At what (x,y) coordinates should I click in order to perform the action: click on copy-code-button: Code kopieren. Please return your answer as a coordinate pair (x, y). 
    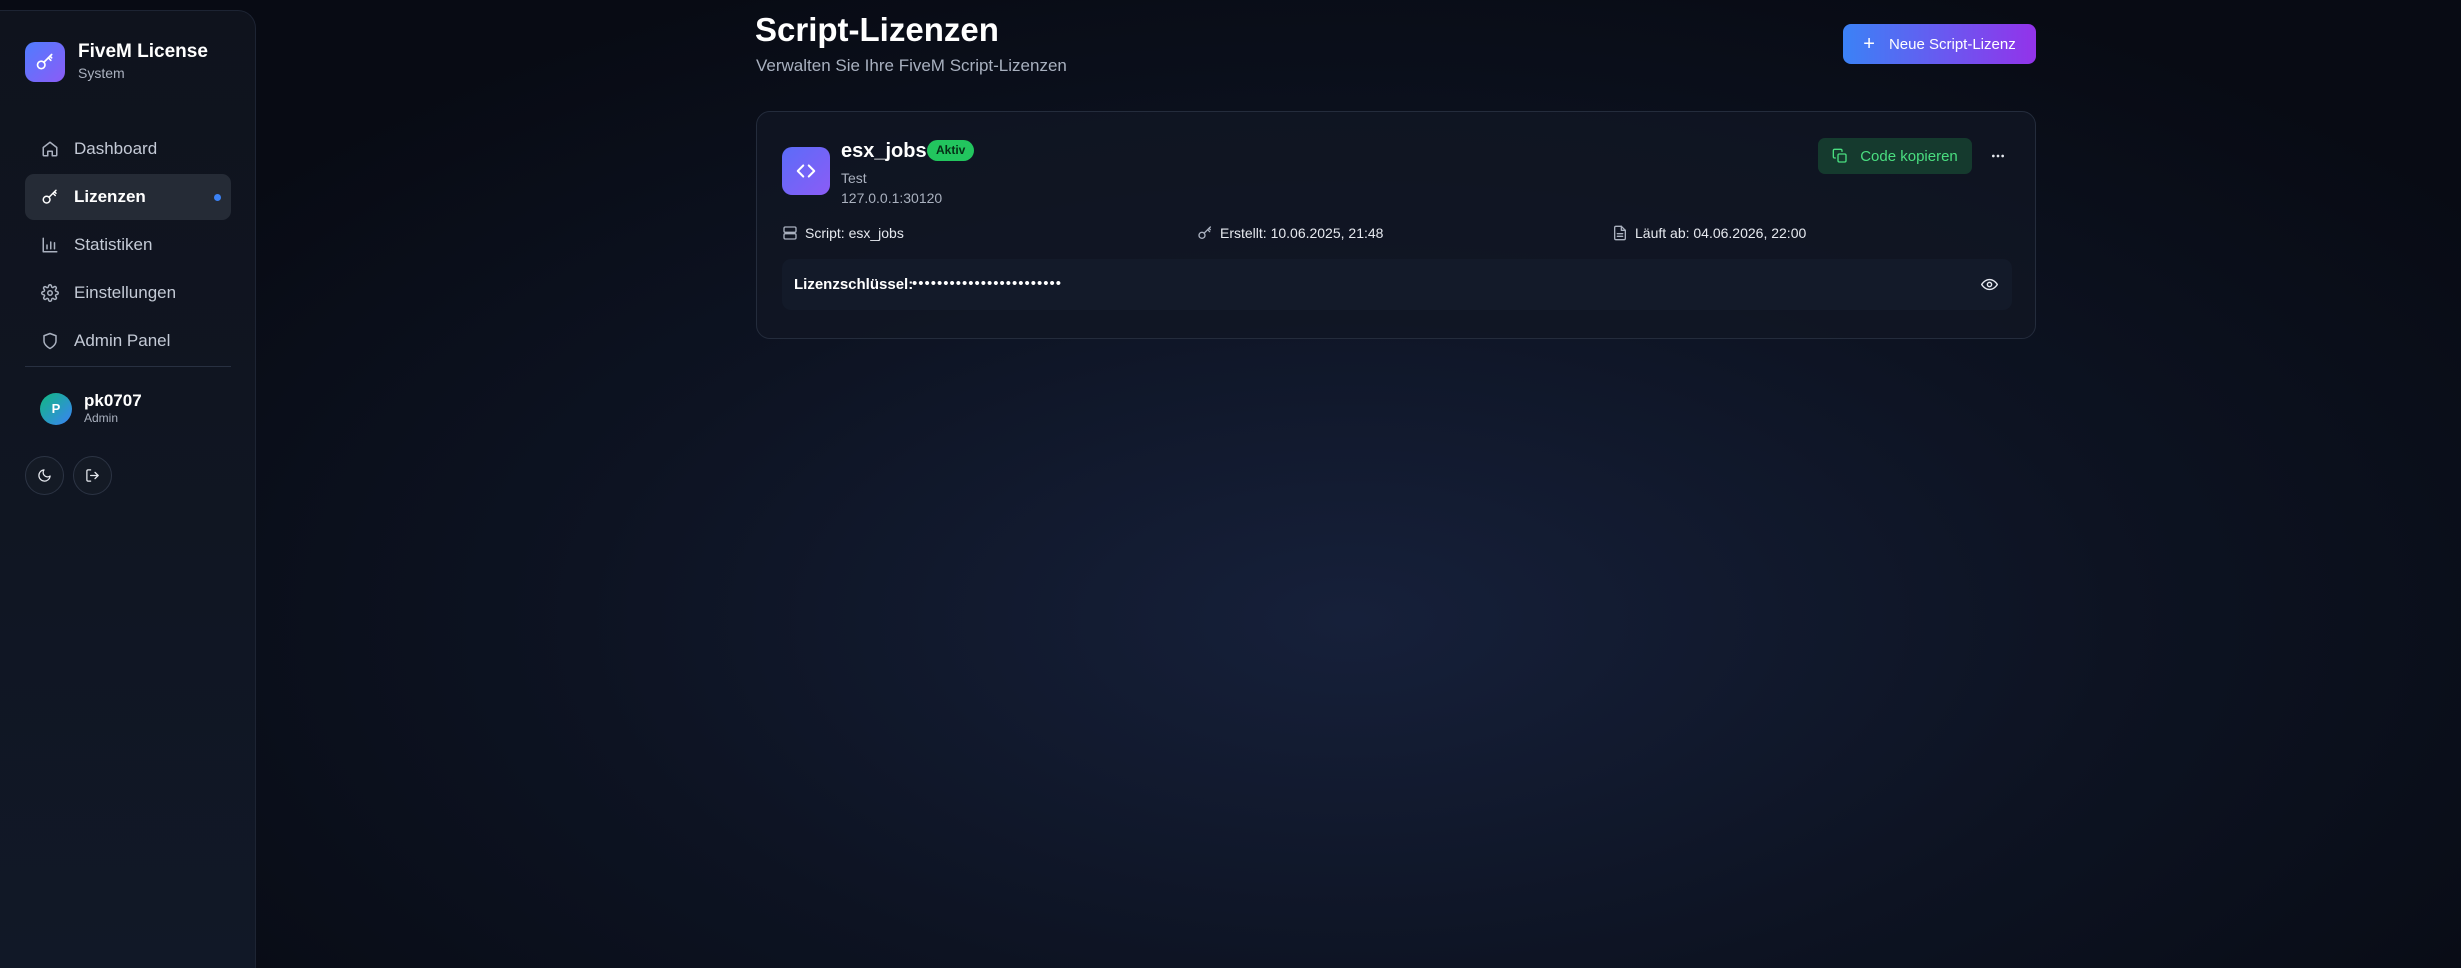
    Looking at the image, I should click on (1895, 156).